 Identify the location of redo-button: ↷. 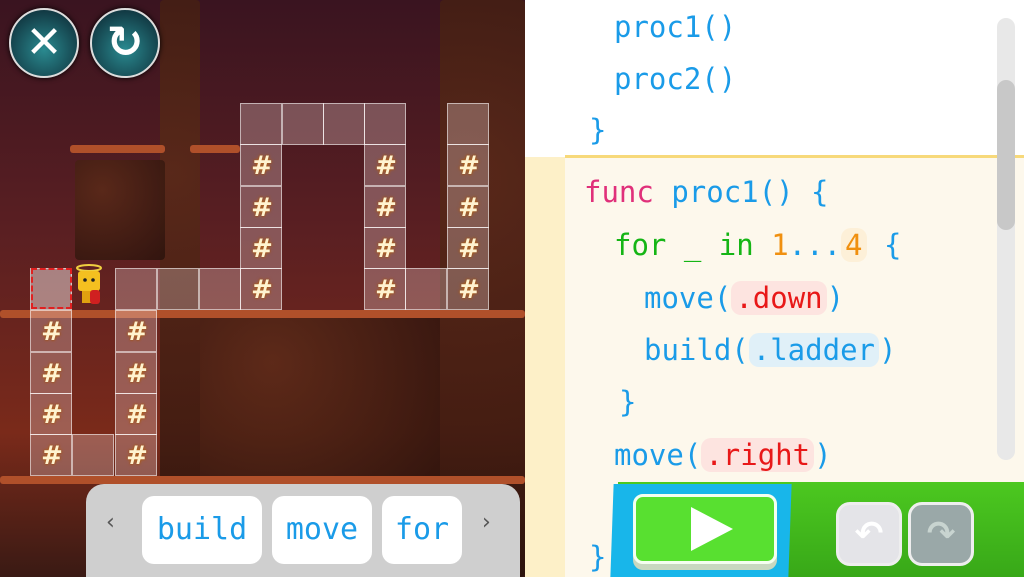
(941, 534).